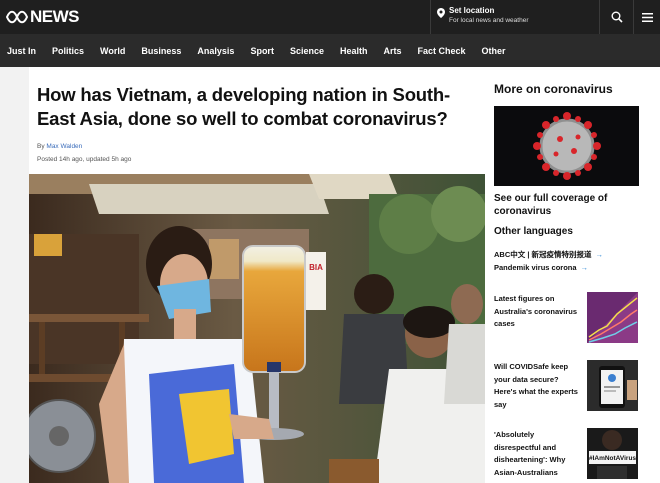 The height and width of the screenshot is (483, 660). Describe the element at coordinates (112, 51) in the screenshot. I see `nav-item-world: World` at that location.